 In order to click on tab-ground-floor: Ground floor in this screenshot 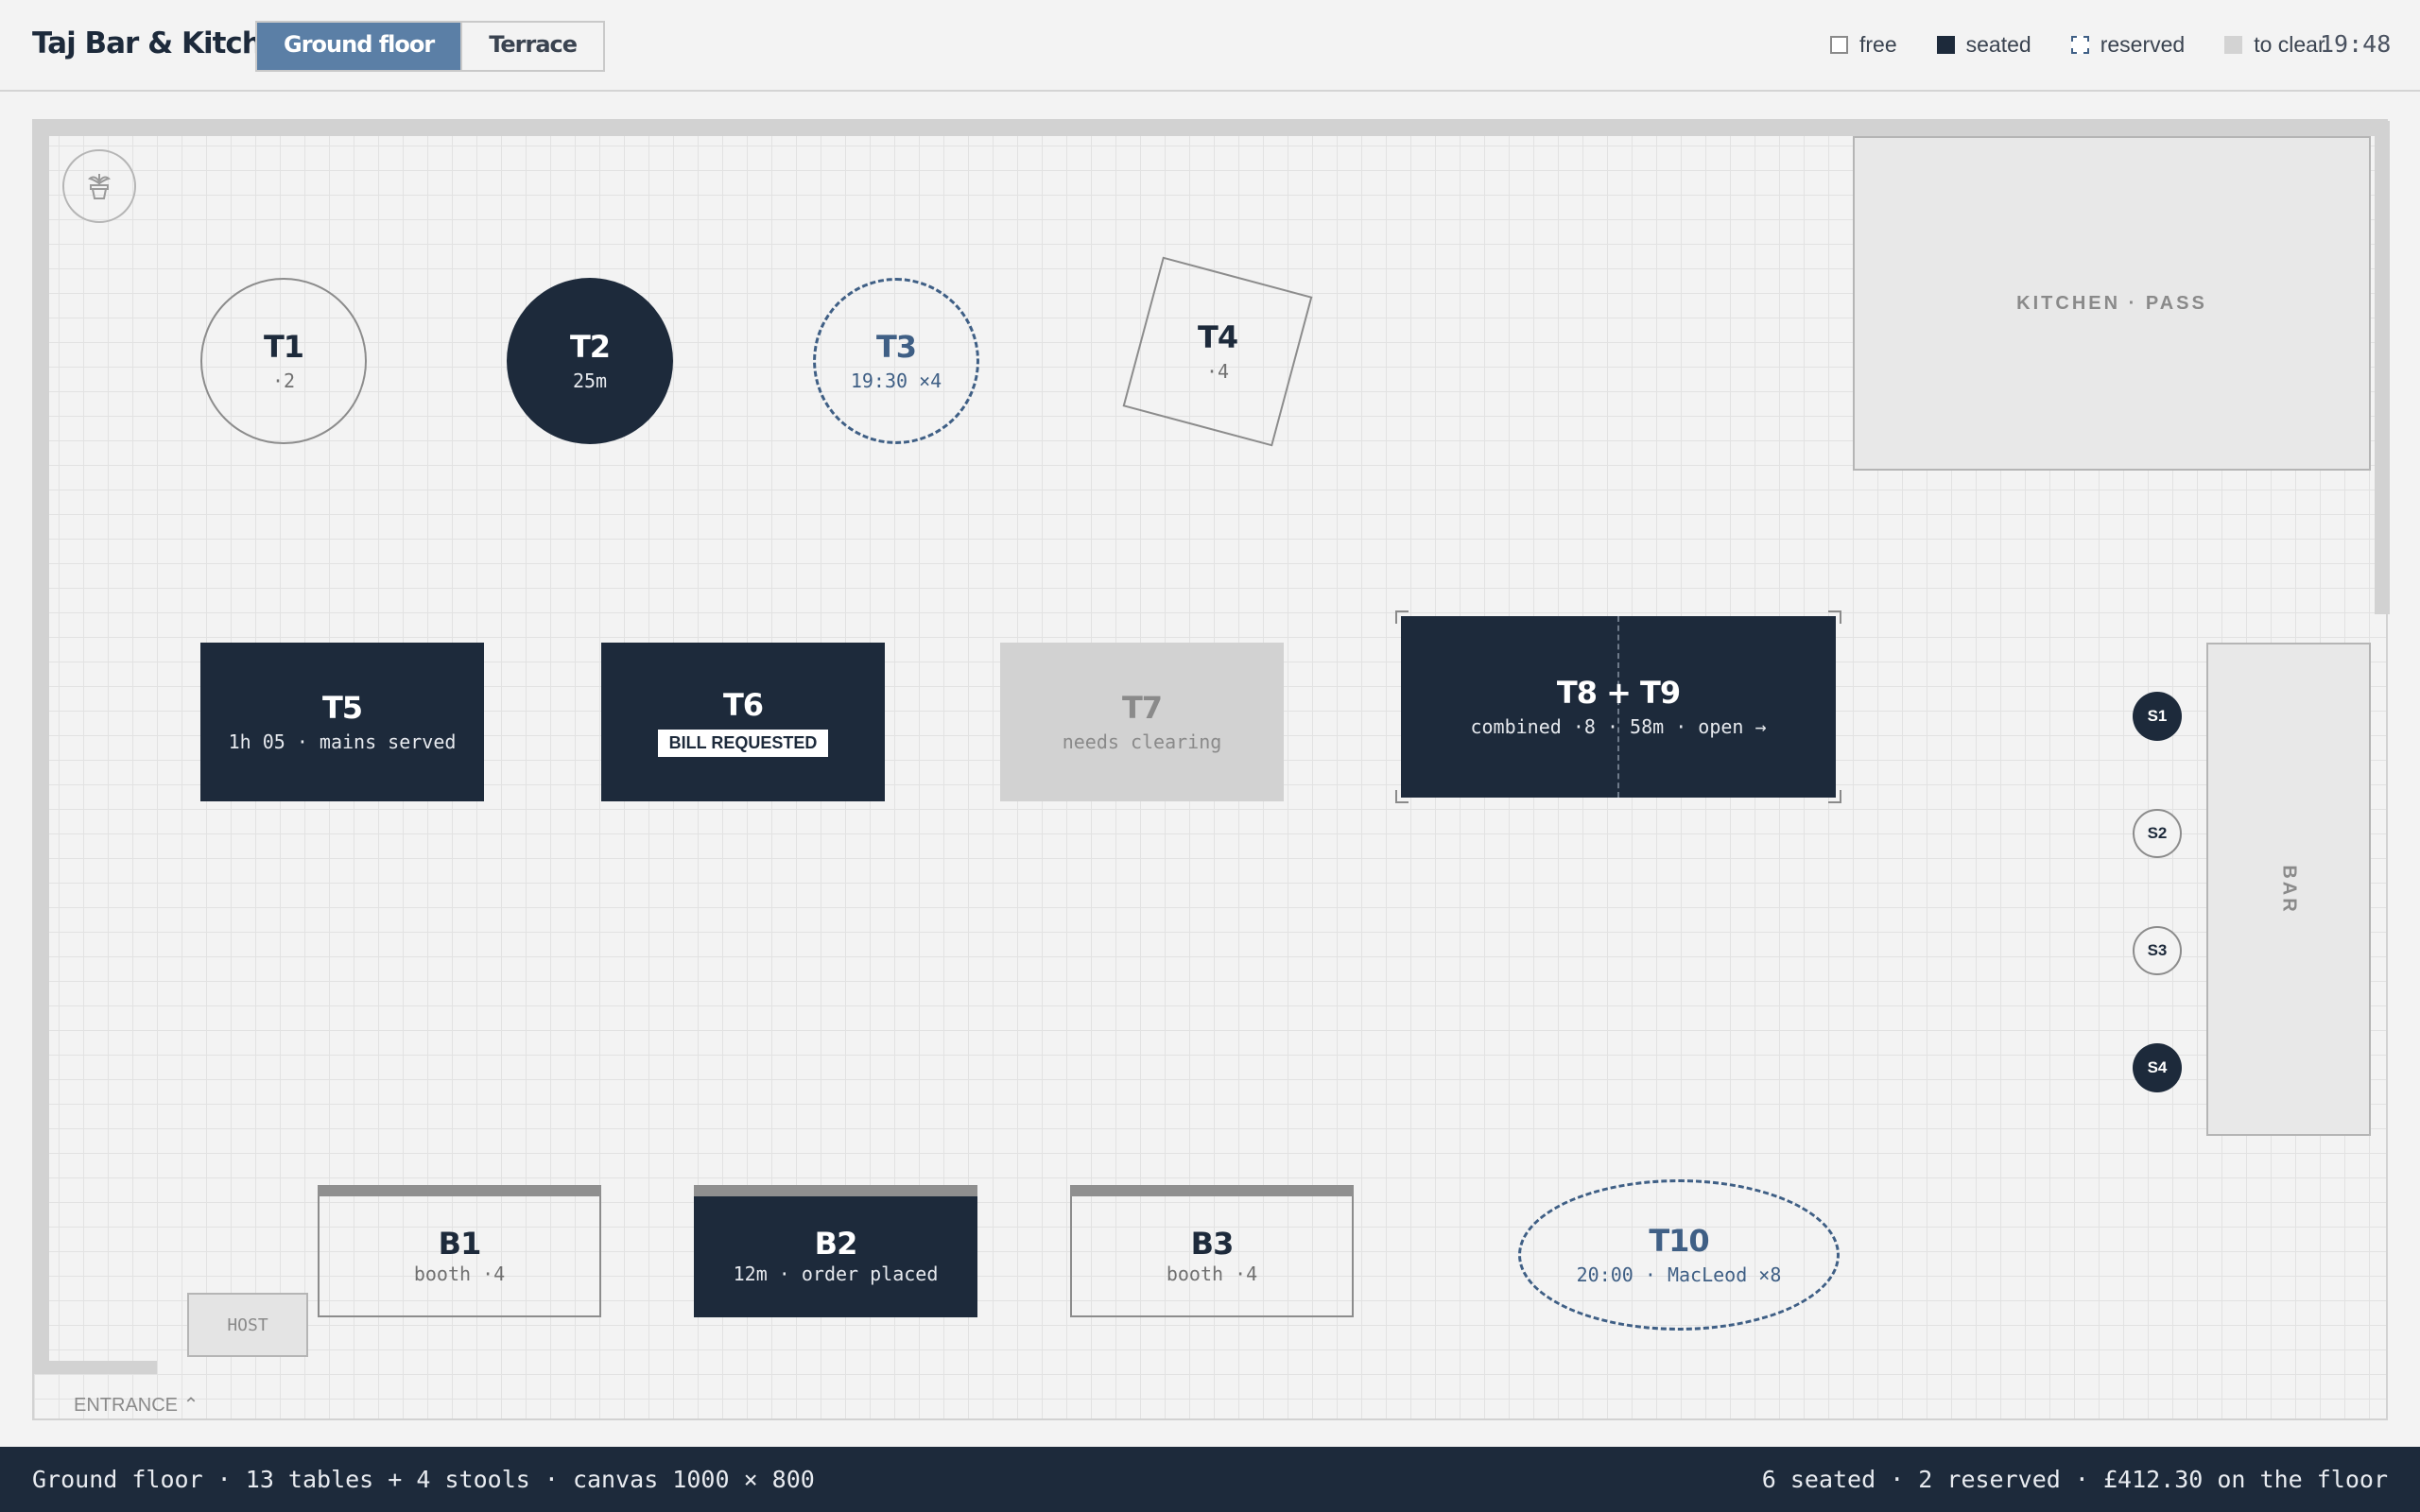, I will do `click(359, 46)`.